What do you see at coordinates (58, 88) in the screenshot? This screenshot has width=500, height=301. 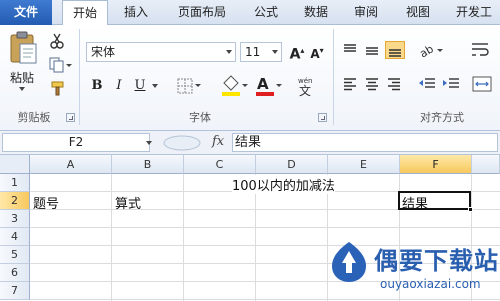 I see `format-painter-icon` at bounding box center [58, 88].